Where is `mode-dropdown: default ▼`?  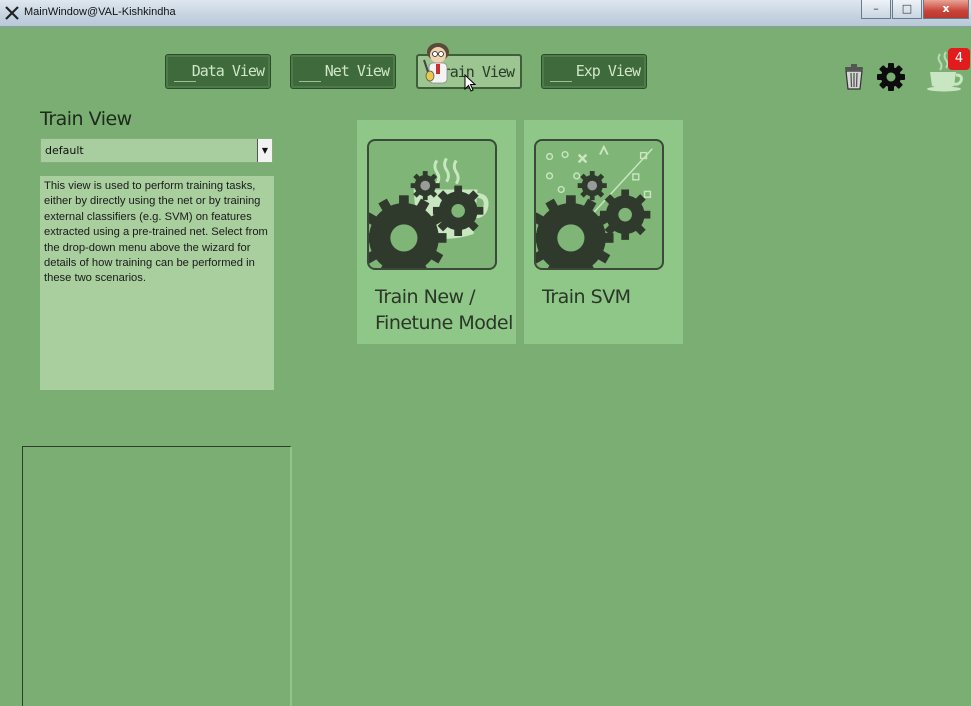
mode-dropdown: default ▼ is located at coordinates (156, 150).